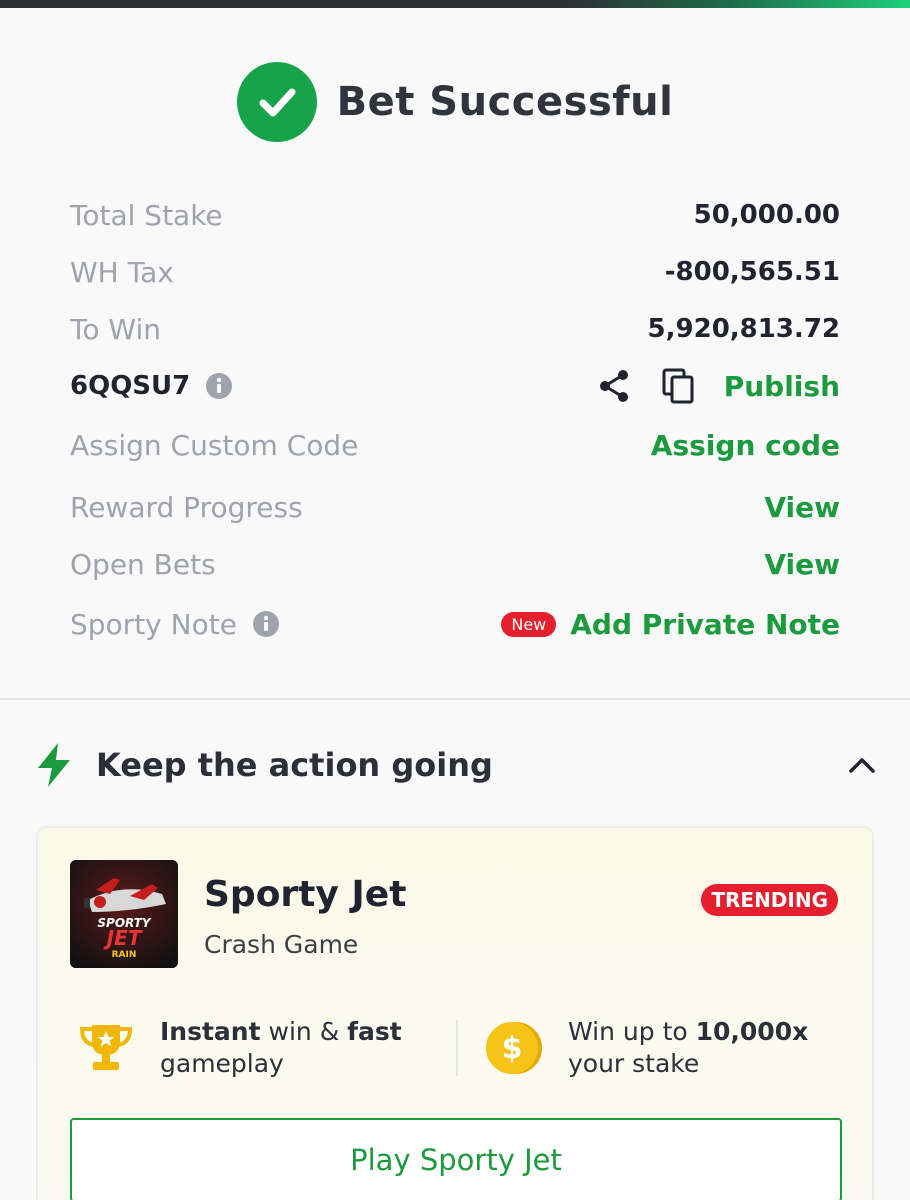 The width and height of the screenshot is (910, 1200). Describe the element at coordinates (614, 386) in the screenshot. I see `share-icon` at that location.